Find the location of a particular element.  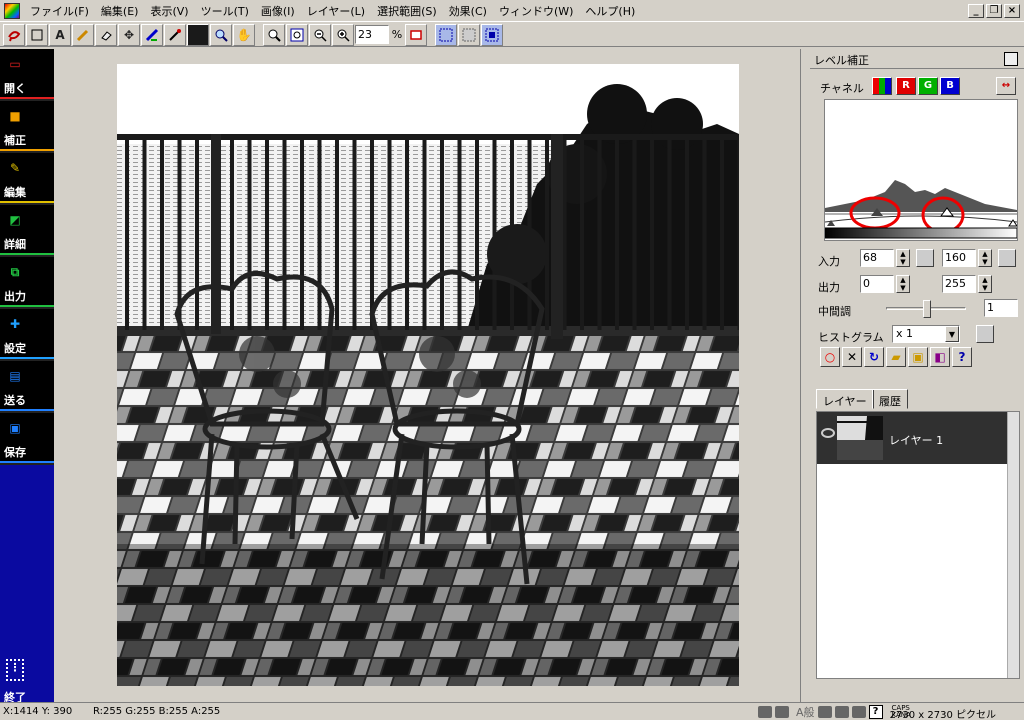

close-button: × is located at coordinates (1012, 10).